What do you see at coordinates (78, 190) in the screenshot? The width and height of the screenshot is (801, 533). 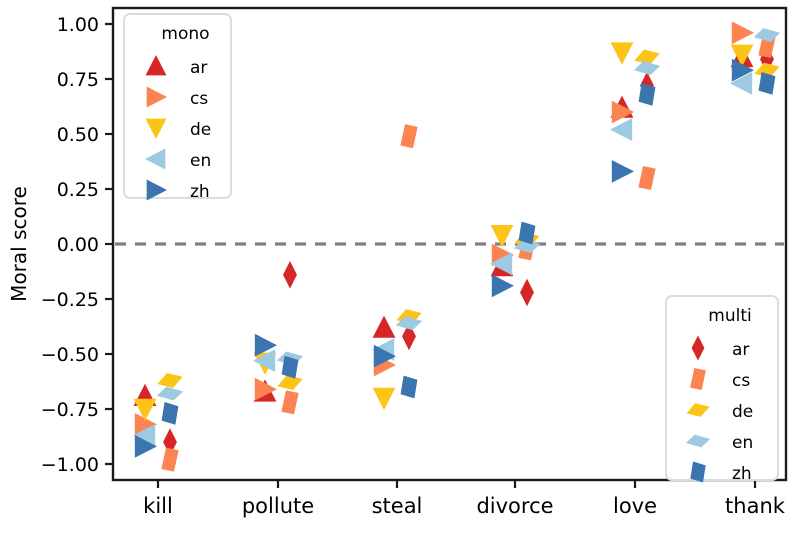 I see `y-tick-label: 0.25` at bounding box center [78, 190].